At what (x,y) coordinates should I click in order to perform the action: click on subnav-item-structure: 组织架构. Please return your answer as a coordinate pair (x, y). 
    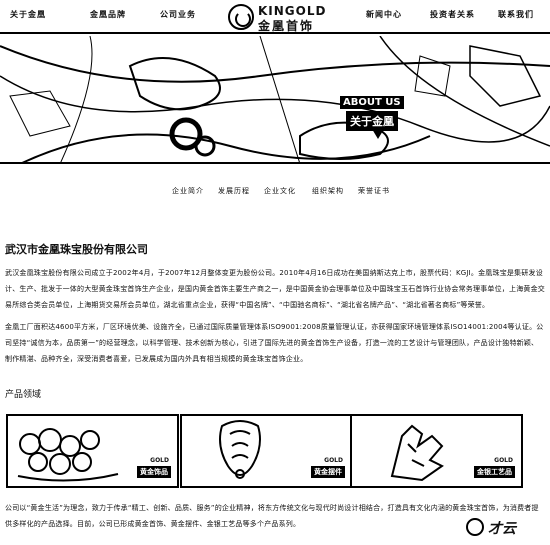
    Looking at the image, I should click on (328, 191).